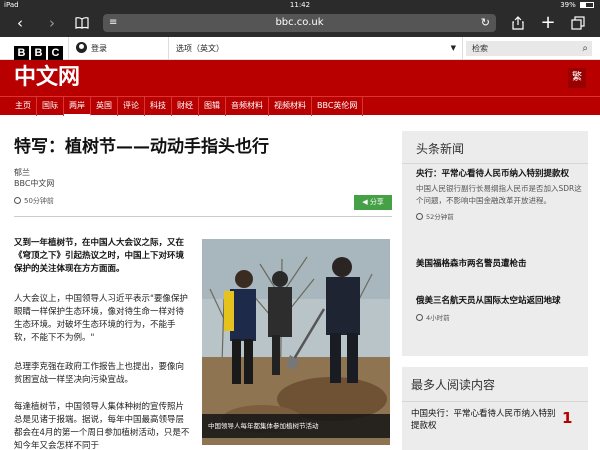  Describe the element at coordinates (338, 106) in the screenshot. I see `nav-item: BBC英伦网` at that location.